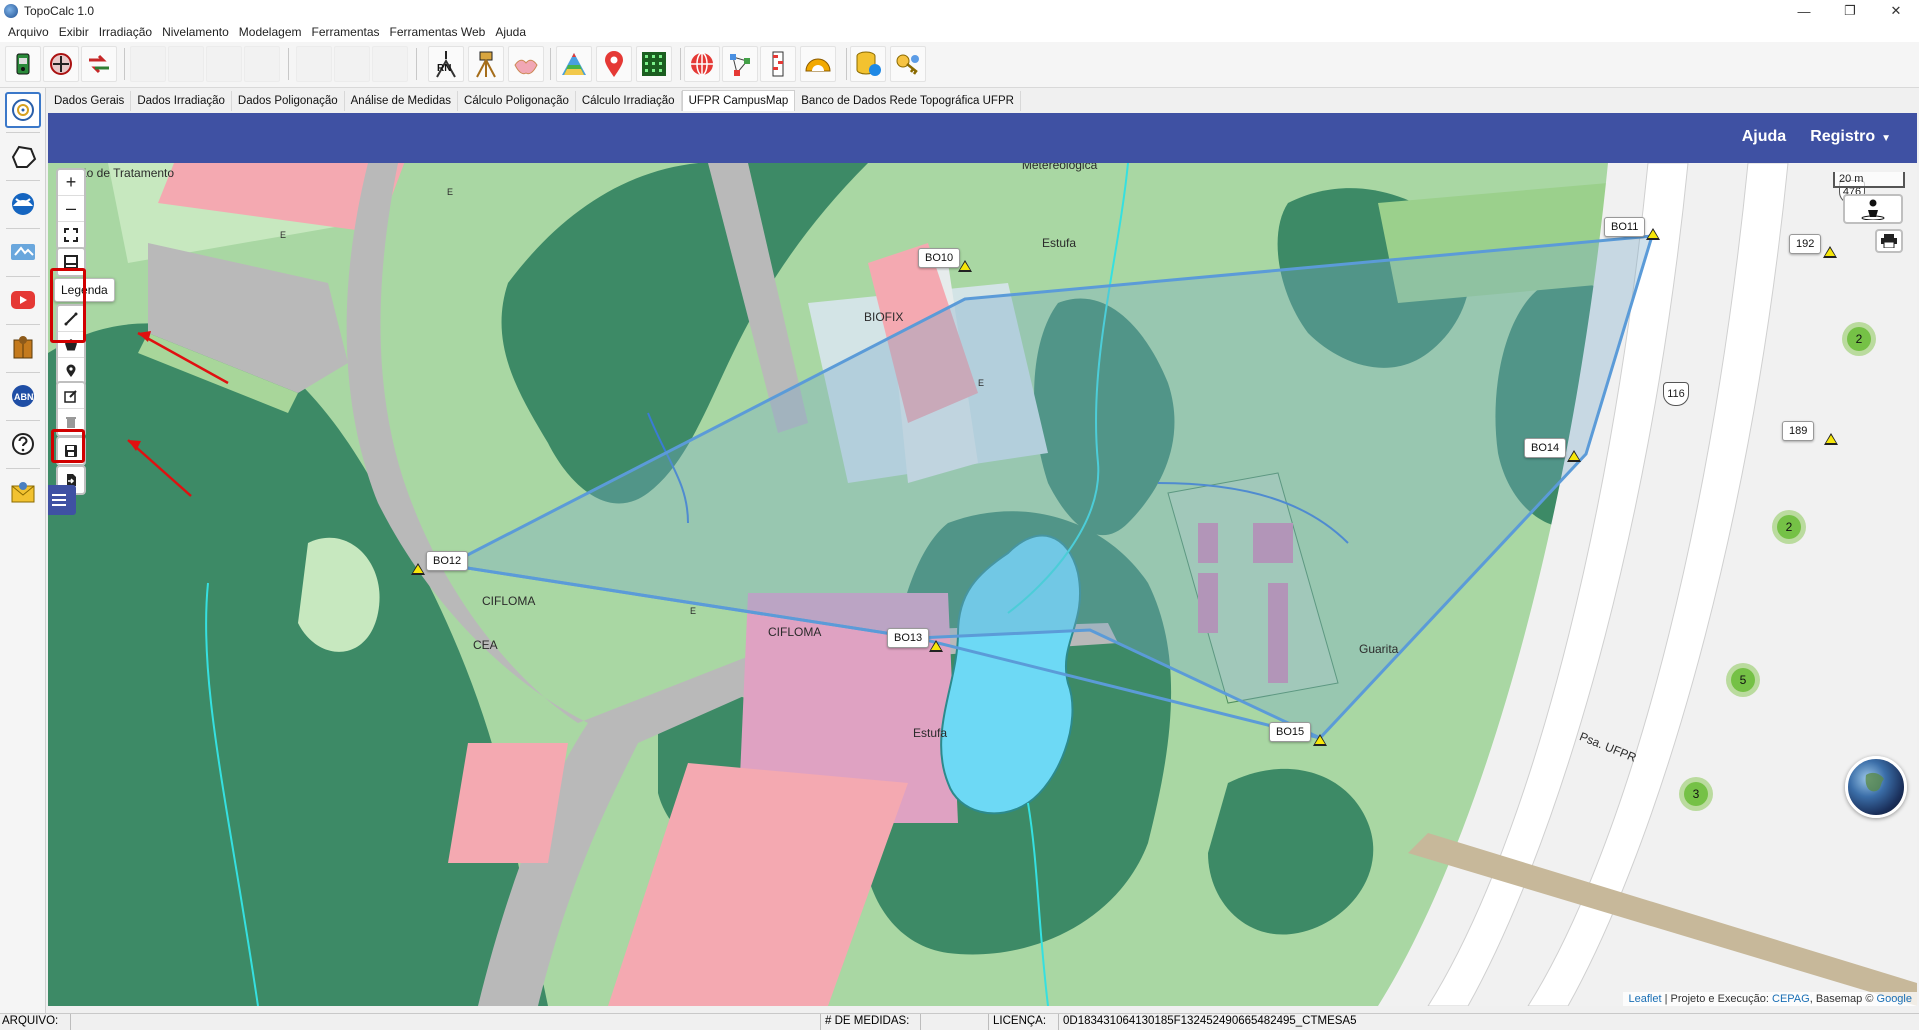 This screenshot has width=1919, height=1030. What do you see at coordinates (61, 64) in the screenshot?
I see `target-icon` at bounding box center [61, 64].